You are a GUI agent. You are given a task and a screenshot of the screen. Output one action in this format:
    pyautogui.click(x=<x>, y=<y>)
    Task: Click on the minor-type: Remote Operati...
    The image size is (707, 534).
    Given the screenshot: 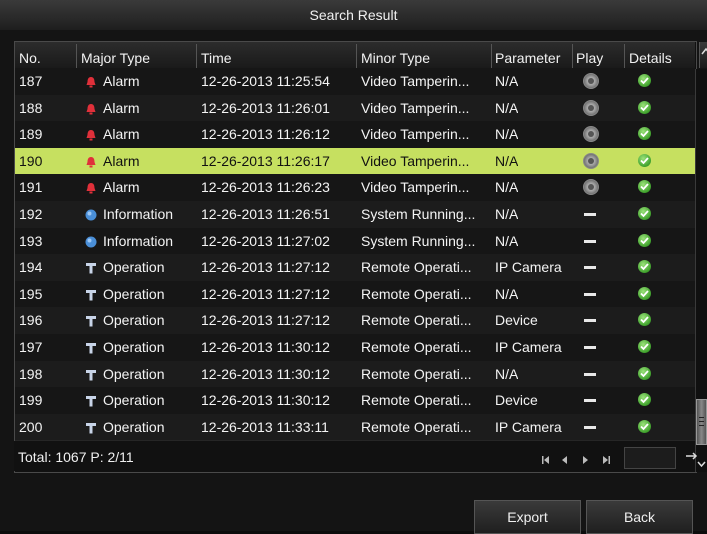 What is the action you would take?
    pyautogui.click(x=416, y=320)
    